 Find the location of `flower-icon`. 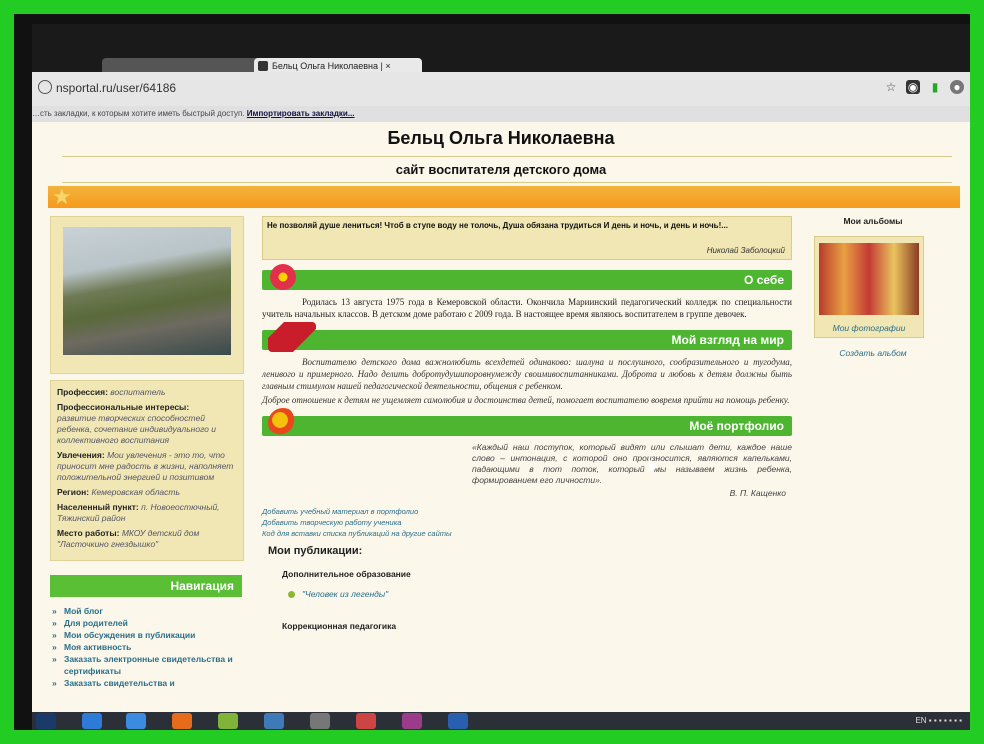

flower-icon is located at coordinates (283, 277).